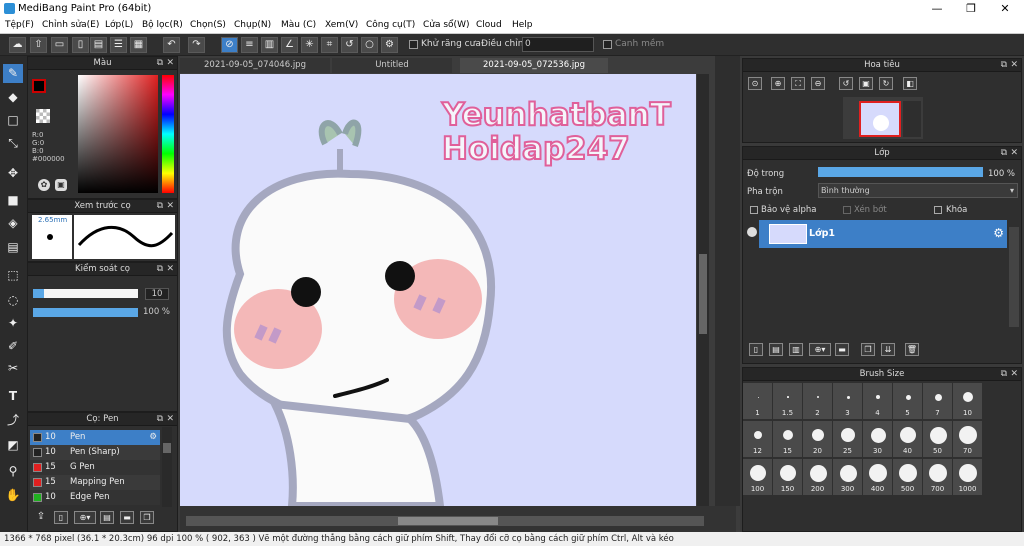  What do you see at coordinates (1014, 277) in the screenshot?
I see `layer-scrollbar` at bounding box center [1014, 277].